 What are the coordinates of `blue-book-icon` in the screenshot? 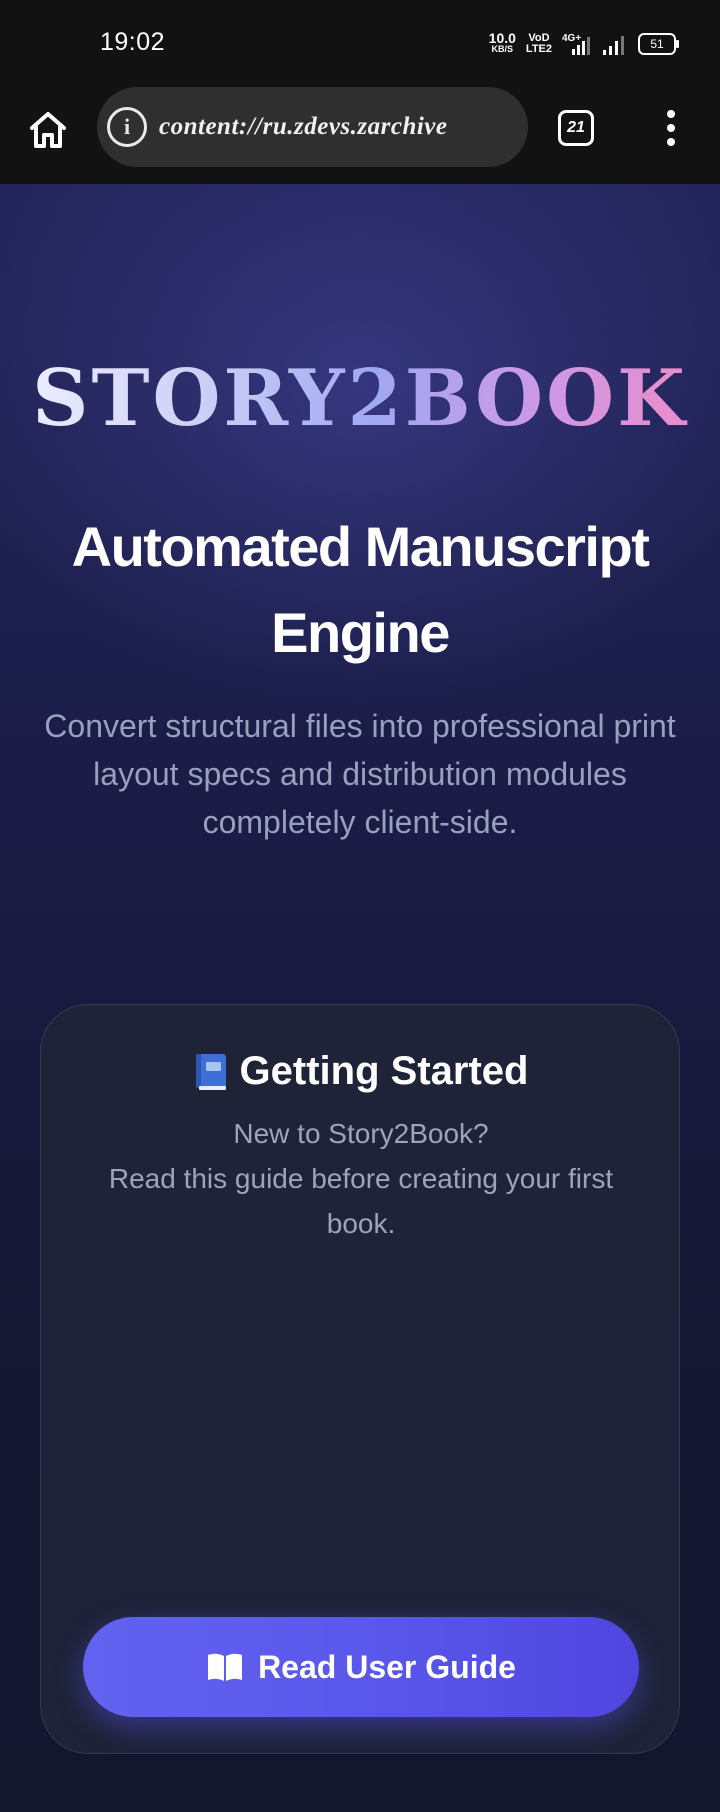 It's located at (210, 1071).